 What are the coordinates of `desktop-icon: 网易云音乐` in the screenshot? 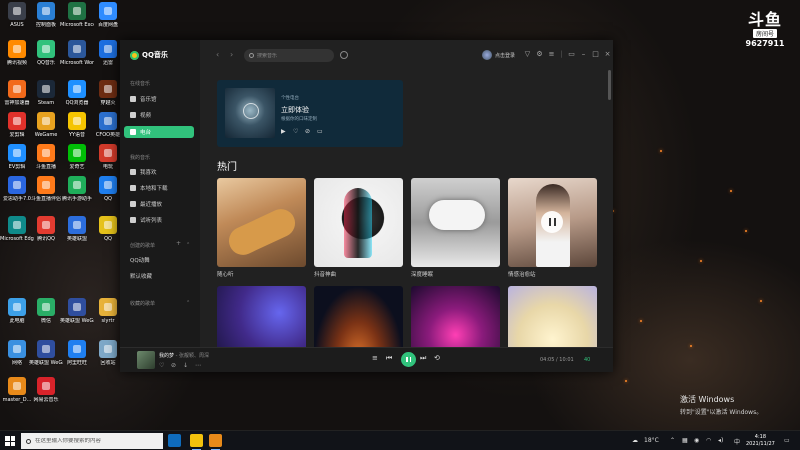 It's located at (46, 396).